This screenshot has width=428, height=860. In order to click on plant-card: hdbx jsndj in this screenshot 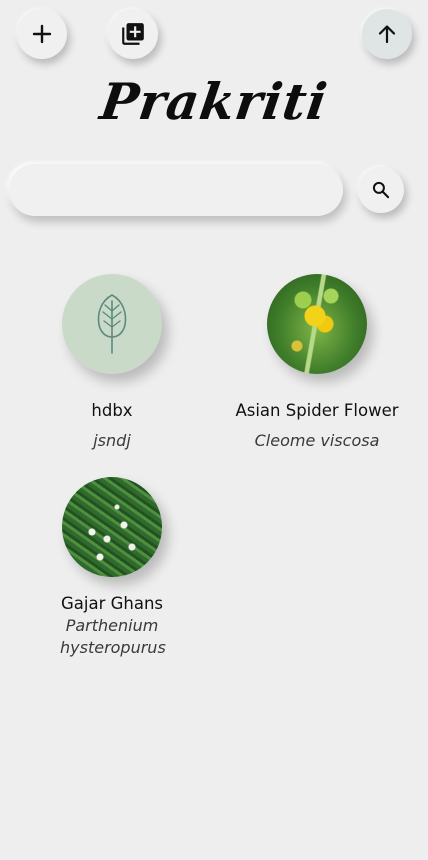, I will do `click(112, 363)`.